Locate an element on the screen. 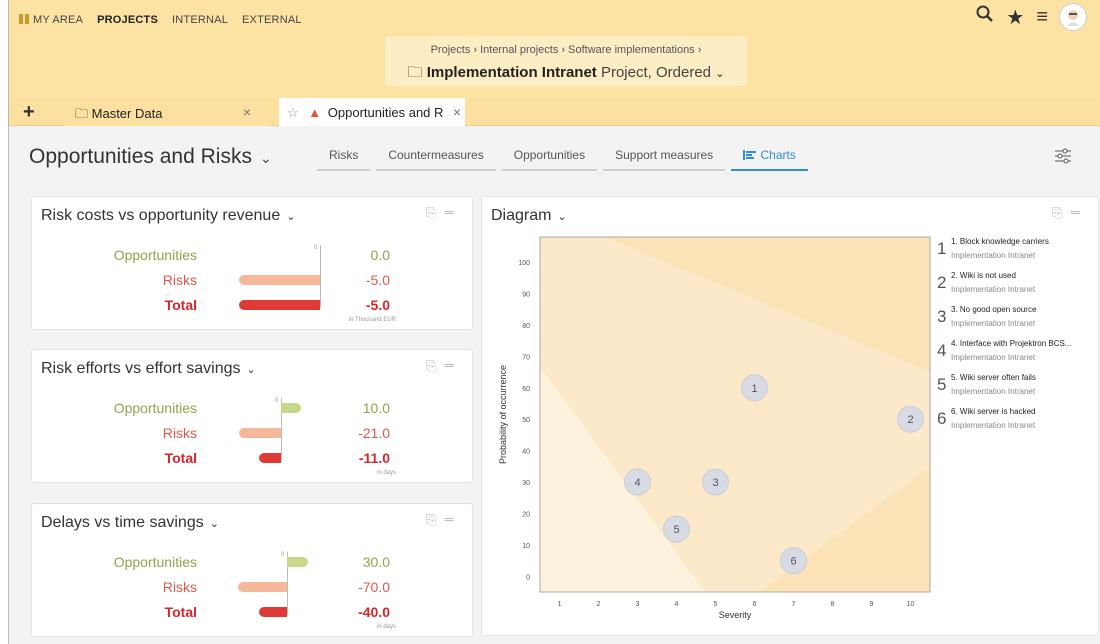  y-tick-label: 80 is located at coordinates (526, 326).